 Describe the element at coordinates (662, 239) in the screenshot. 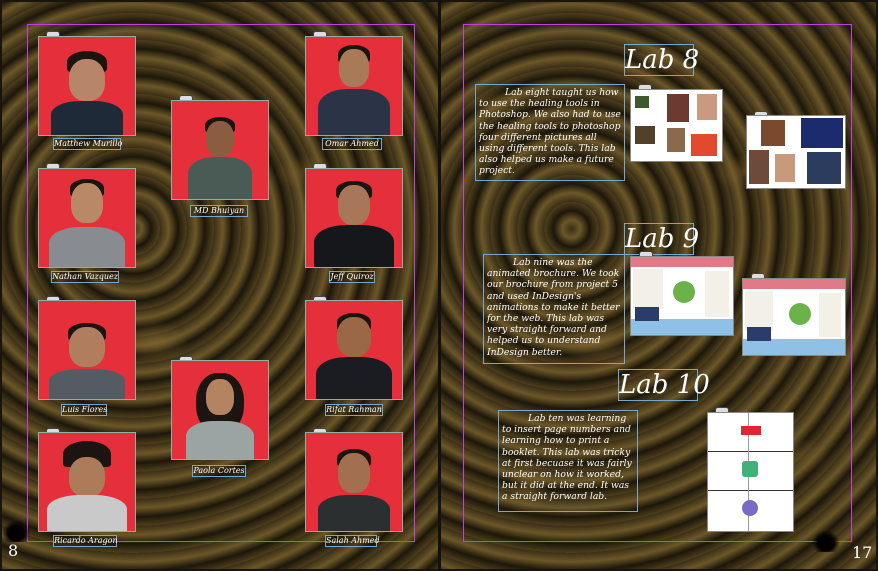

I see `lab-9-title: Lab 9` at that location.